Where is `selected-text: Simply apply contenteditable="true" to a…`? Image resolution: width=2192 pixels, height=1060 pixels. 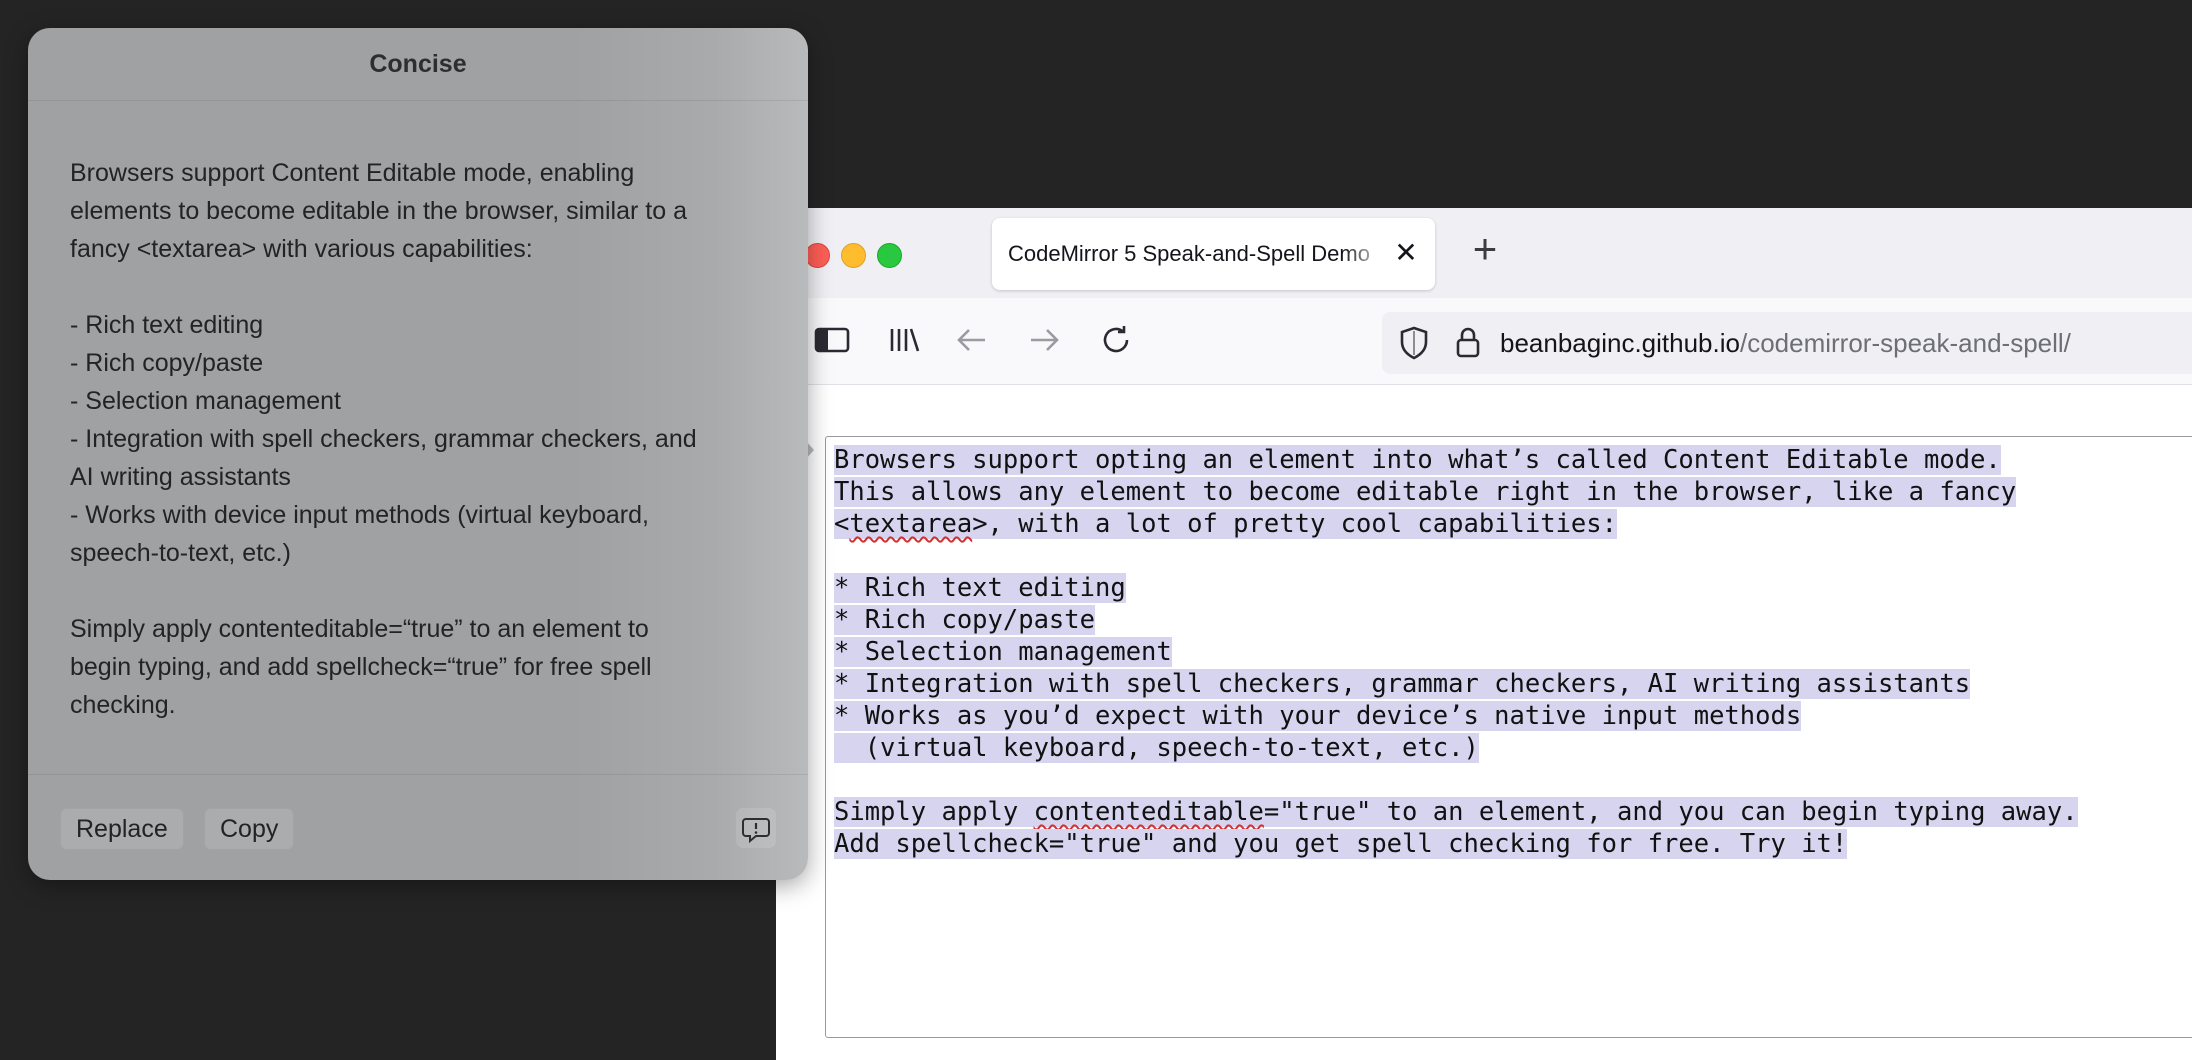 selected-text: Simply apply contenteditable="true" to a… is located at coordinates (1456, 812).